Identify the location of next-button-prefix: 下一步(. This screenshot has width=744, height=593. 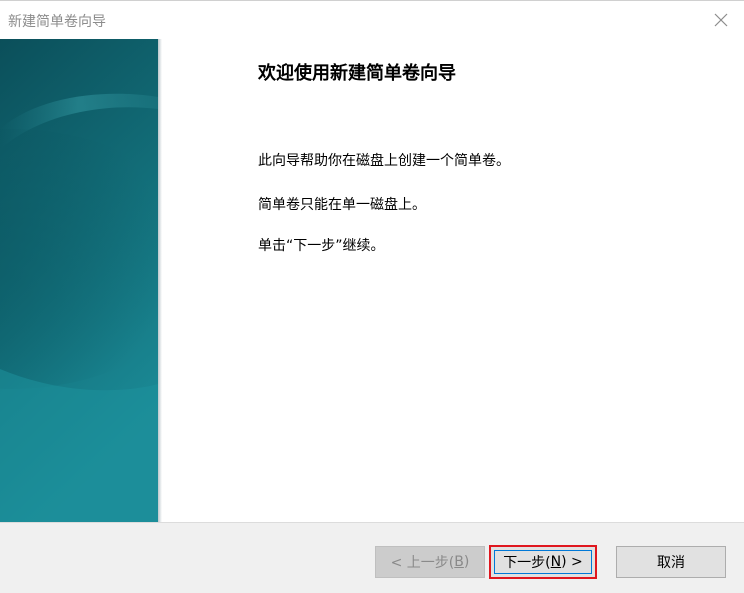
(527, 563).